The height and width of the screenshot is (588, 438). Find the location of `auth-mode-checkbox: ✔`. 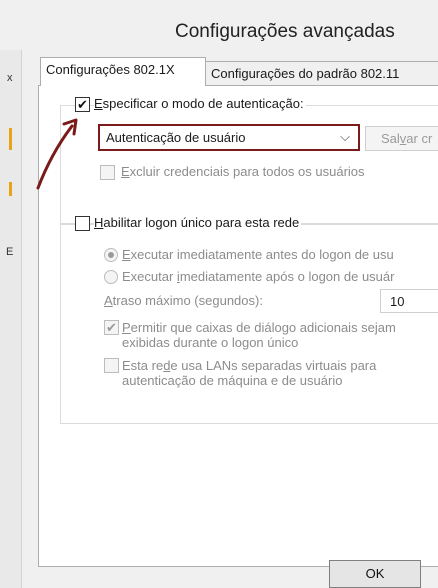

auth-mode-checkbox: ✔ is located at coordinates (82, 104).